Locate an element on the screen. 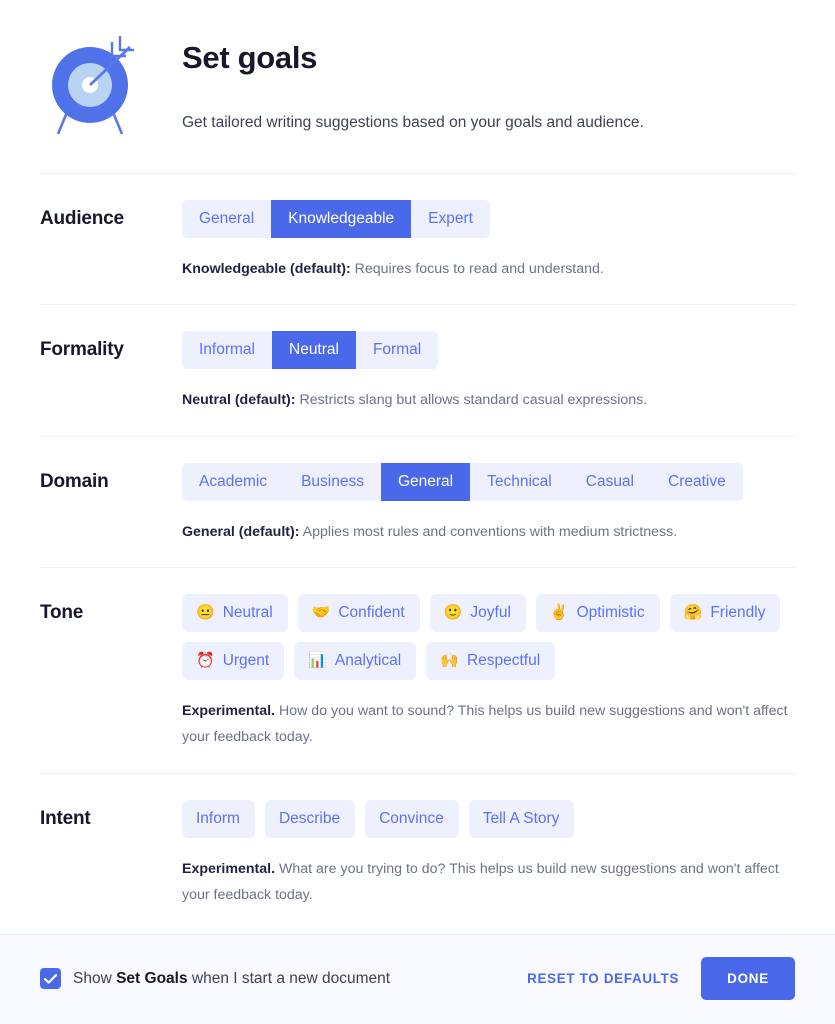  segment-option-knowledgeable: Knowledgeable is located at coordinates (341, 219).